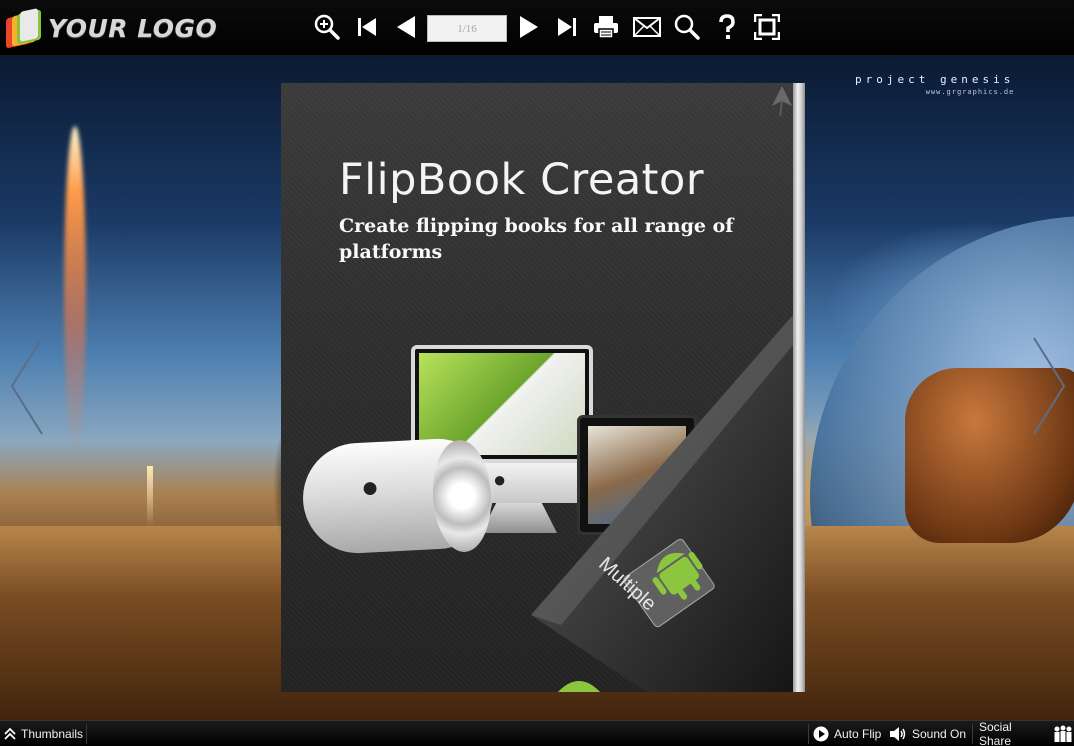 This screenshot has width=1074, height=746. What do you see at coordinates (406, 27) in the screenshot?
I see `previous-page-icon` at bounding box center [406, 27].